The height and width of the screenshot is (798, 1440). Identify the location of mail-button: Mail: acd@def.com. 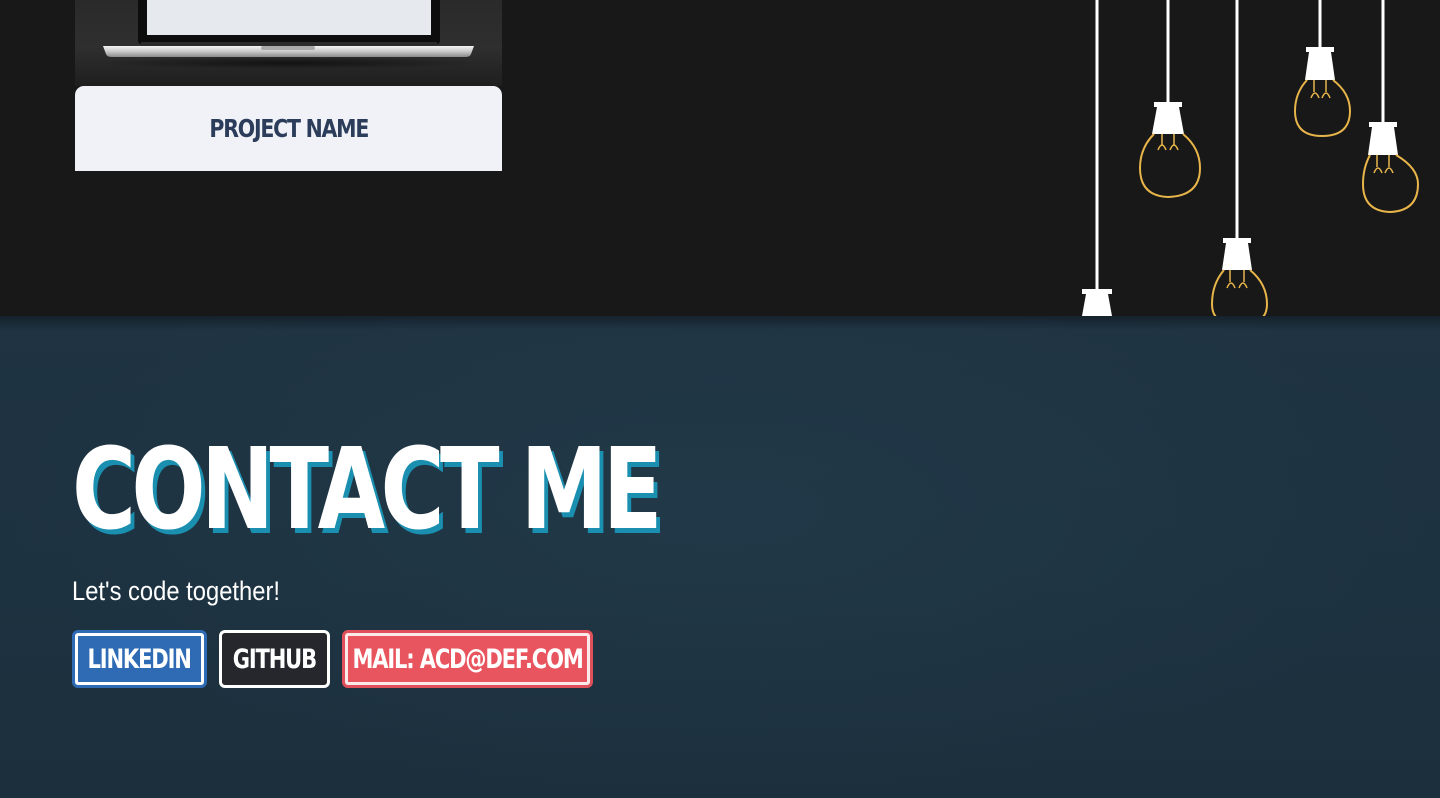
(467, 659).